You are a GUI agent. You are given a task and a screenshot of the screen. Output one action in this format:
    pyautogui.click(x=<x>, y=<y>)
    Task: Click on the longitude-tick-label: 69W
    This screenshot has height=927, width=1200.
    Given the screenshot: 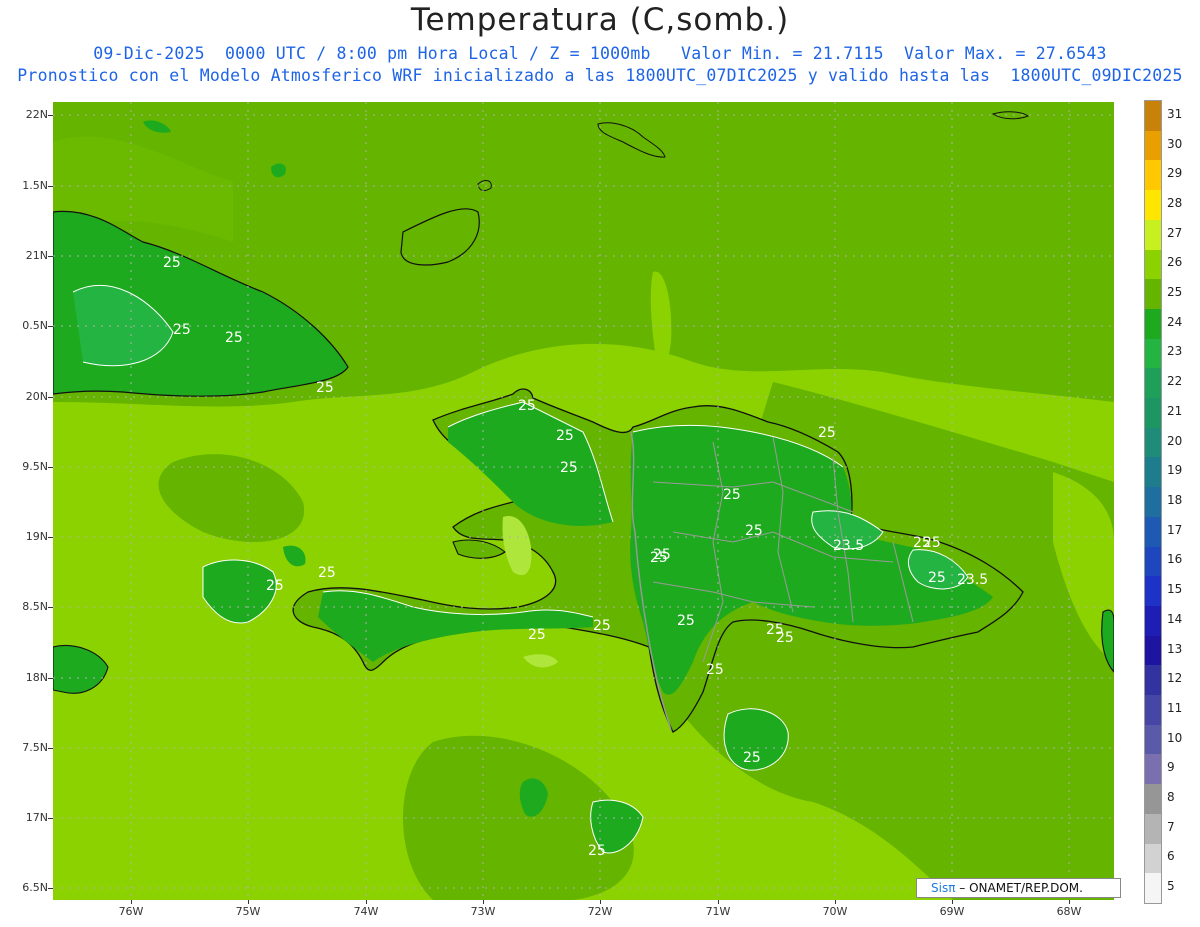 What is the action you would take?
    pyautogui.click(x=952, y=911)
    